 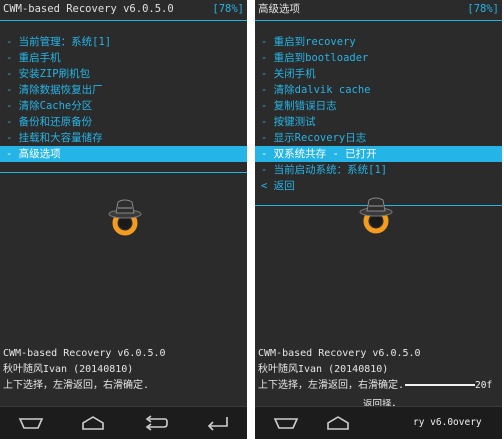 I want to click on menu-item-back: < 返回, so click(x=378, y=186).